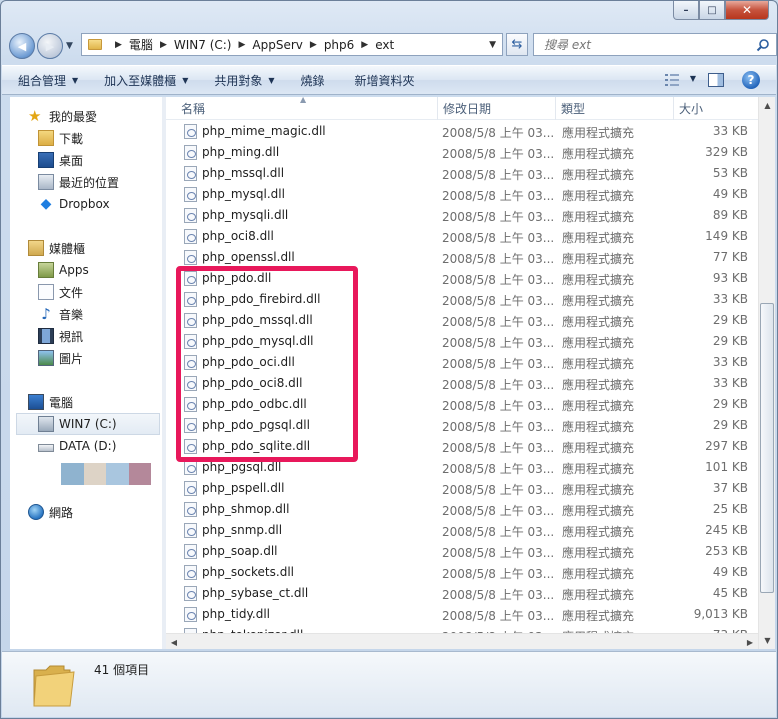 The width and height of the screenshot is (778, 719). Describe the element at coordinates (60, 160) in the screenshot. I see `sidebar-item-desktop: 桌面` at that location.